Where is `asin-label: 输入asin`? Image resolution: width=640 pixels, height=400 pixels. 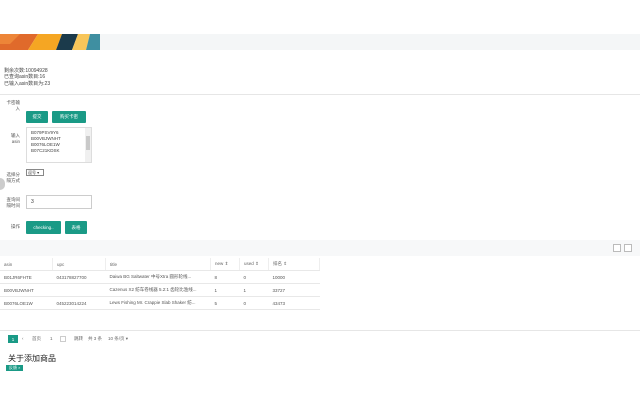 asin-label: 输入asin is located at coordinates (15, 138).